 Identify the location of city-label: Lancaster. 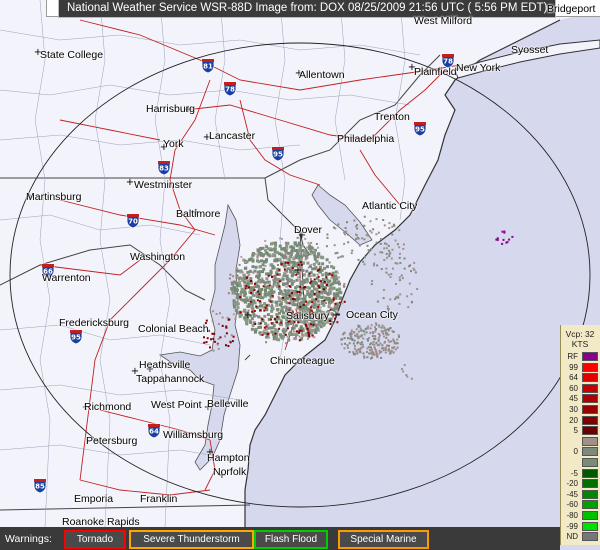
(232, 136).